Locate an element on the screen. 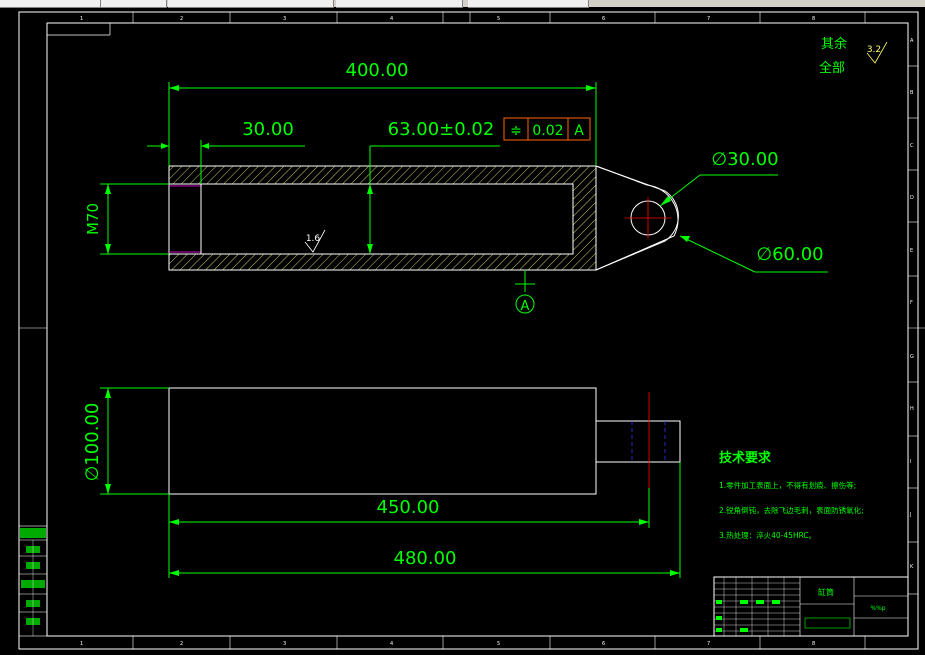 This screenshot has height=655, width=925. row-letter: H is located at coordinates (912, 409).